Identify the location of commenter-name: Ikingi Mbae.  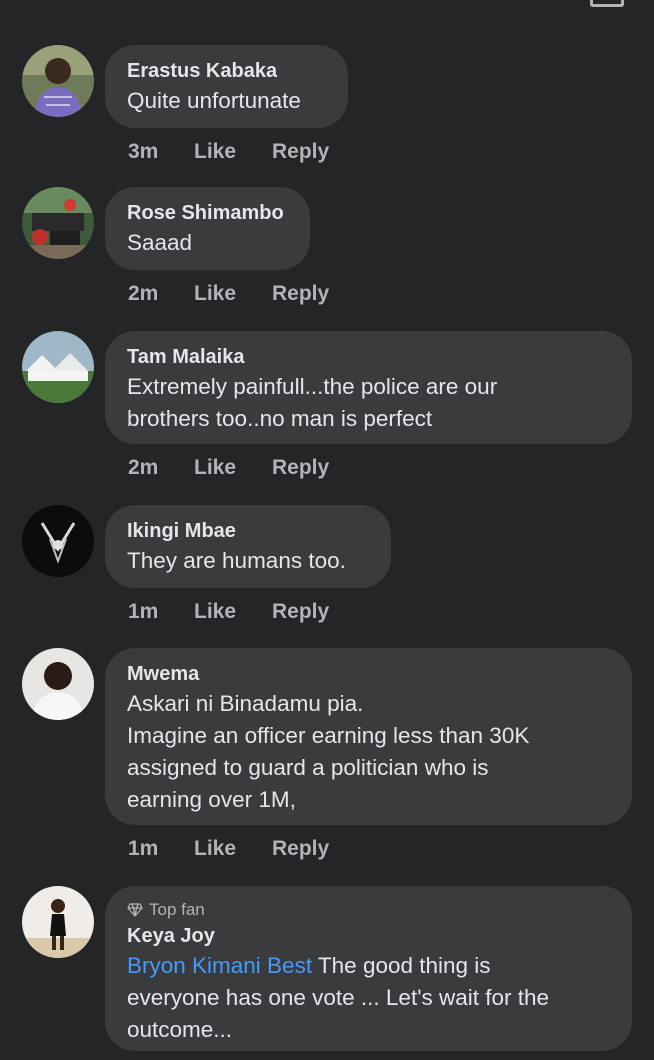
(248, 531).